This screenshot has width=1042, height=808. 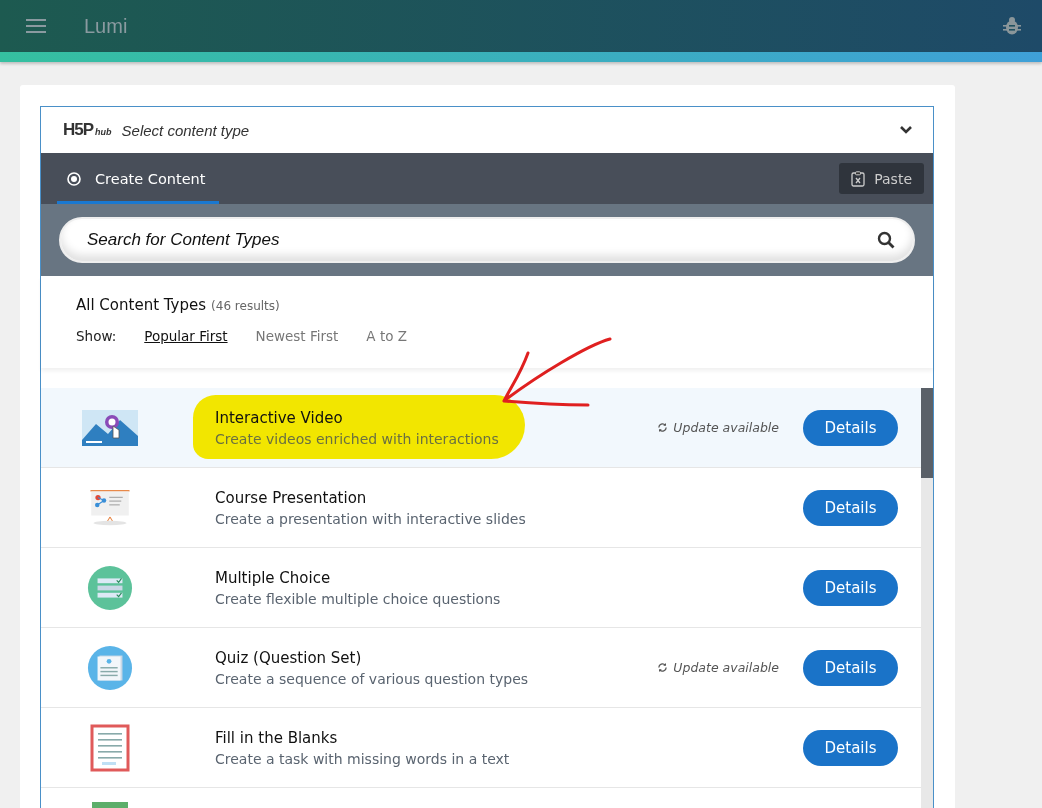 I want to click on content-type-row: Interactive Video Create videos enriched with interactions Update available Details, so click(x=481, y=428).